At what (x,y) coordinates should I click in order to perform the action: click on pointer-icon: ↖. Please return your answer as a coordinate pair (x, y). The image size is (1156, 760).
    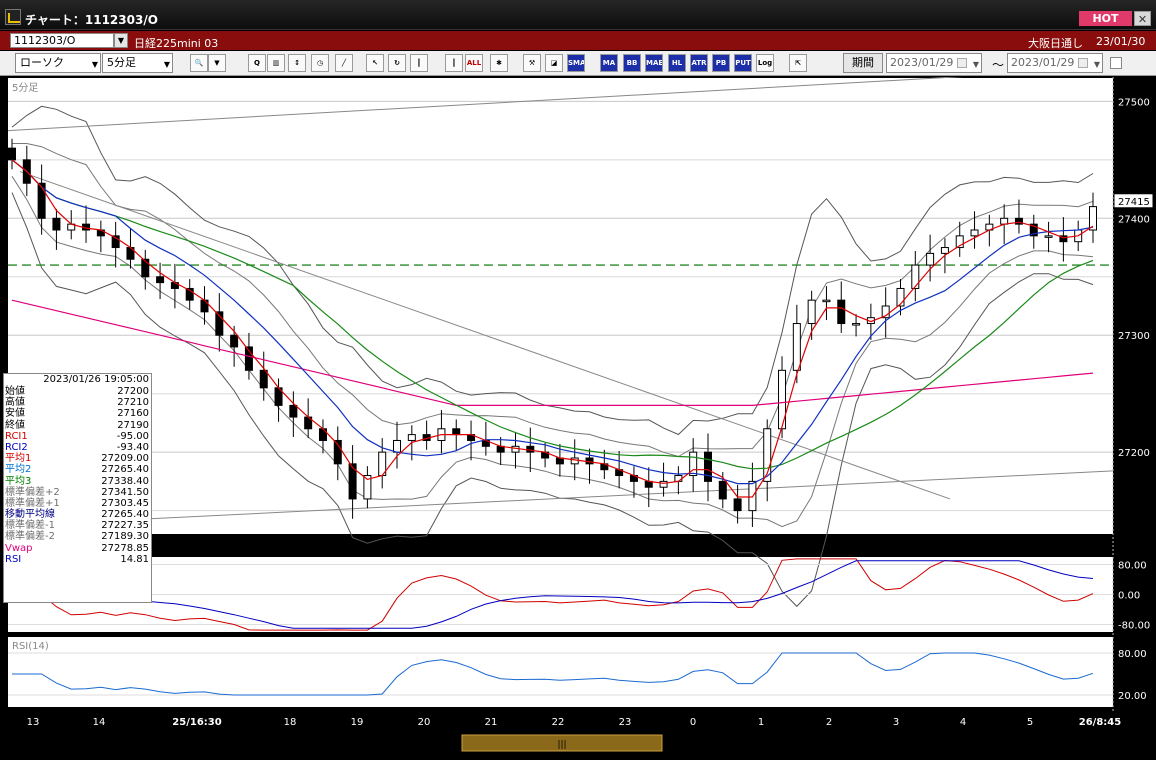
    Looking at the image, I should click on (375, 63).